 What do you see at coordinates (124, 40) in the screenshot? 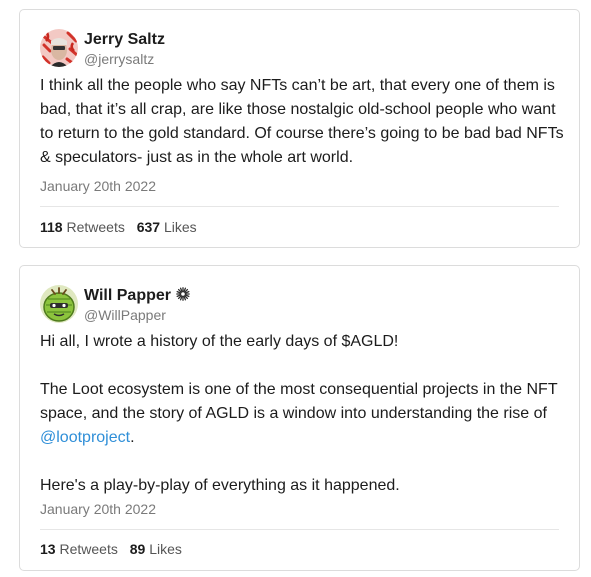
I see `author-name: Jerry Saltz` at bounding box center [124, 40].